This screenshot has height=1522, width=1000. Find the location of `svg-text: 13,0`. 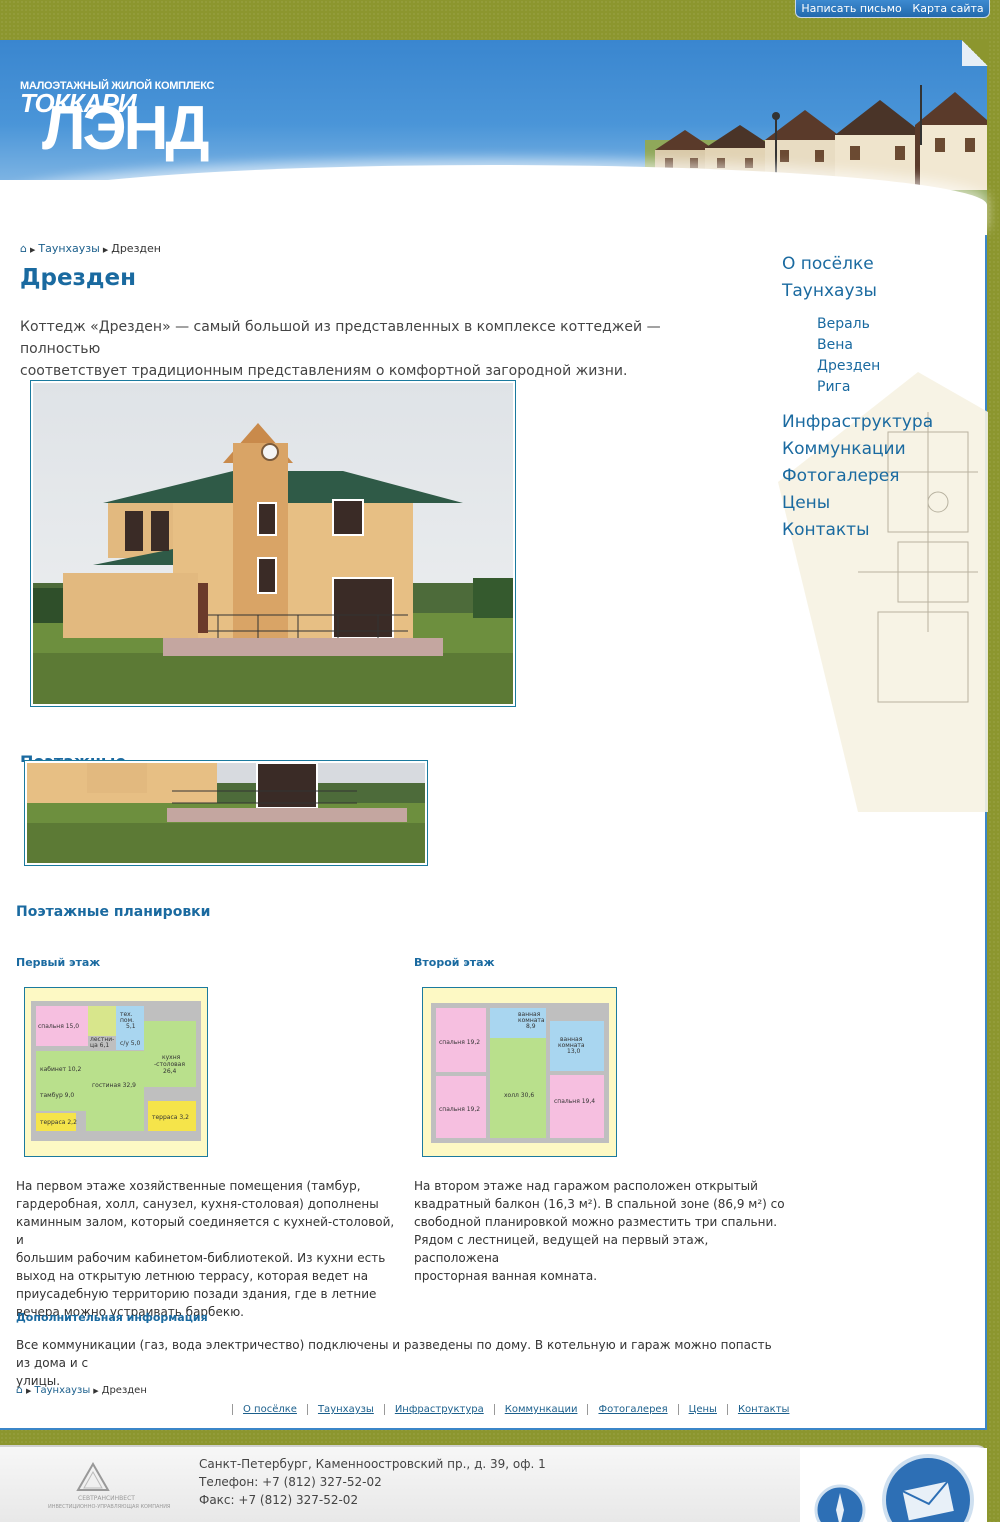

svg-text: 13,0 is located at coordinates (574, 1051).